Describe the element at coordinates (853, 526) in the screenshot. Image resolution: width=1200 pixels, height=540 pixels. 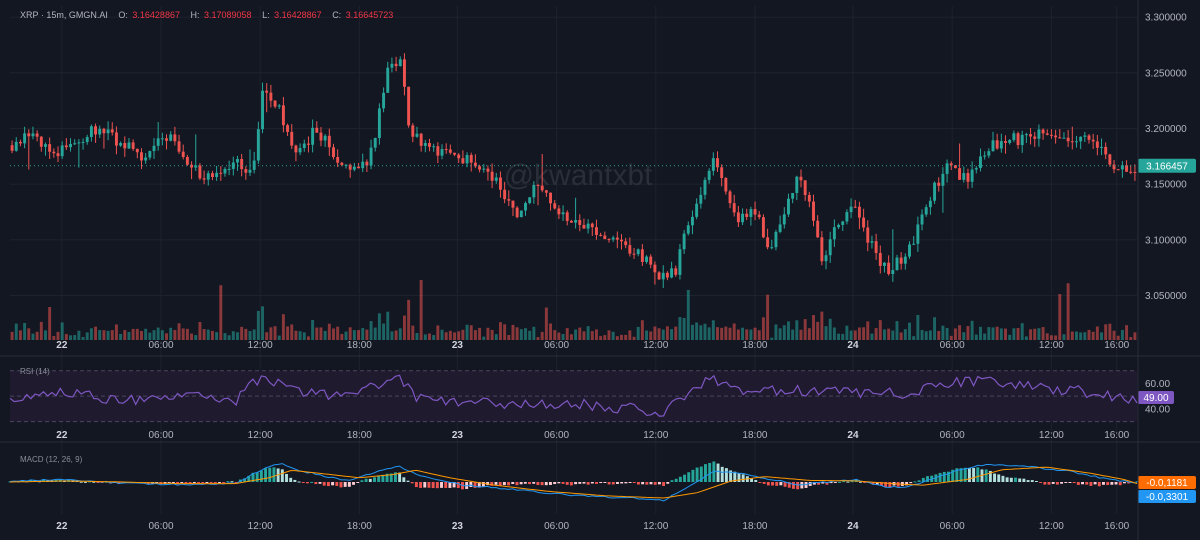
I see `time-tick-label: 24` at that location.